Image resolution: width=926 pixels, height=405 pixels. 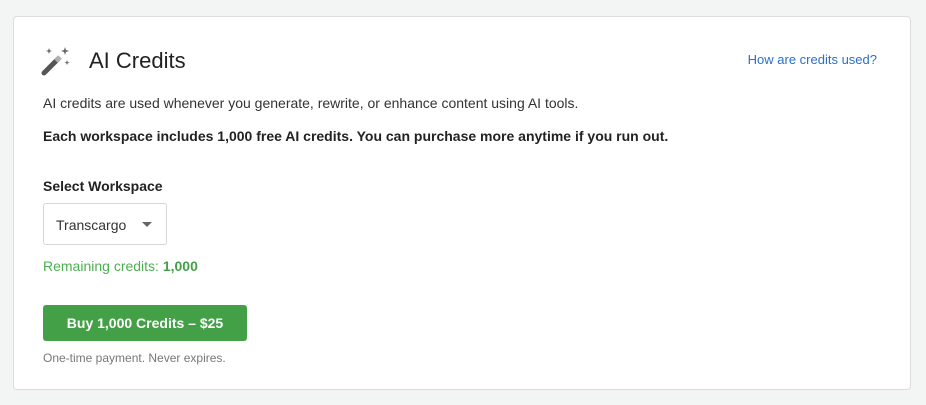 What do you see at coordinates (91, 225) in the screenshot?
I see `workspace-select-value: Transcargo` at bounding box center [91, 225].